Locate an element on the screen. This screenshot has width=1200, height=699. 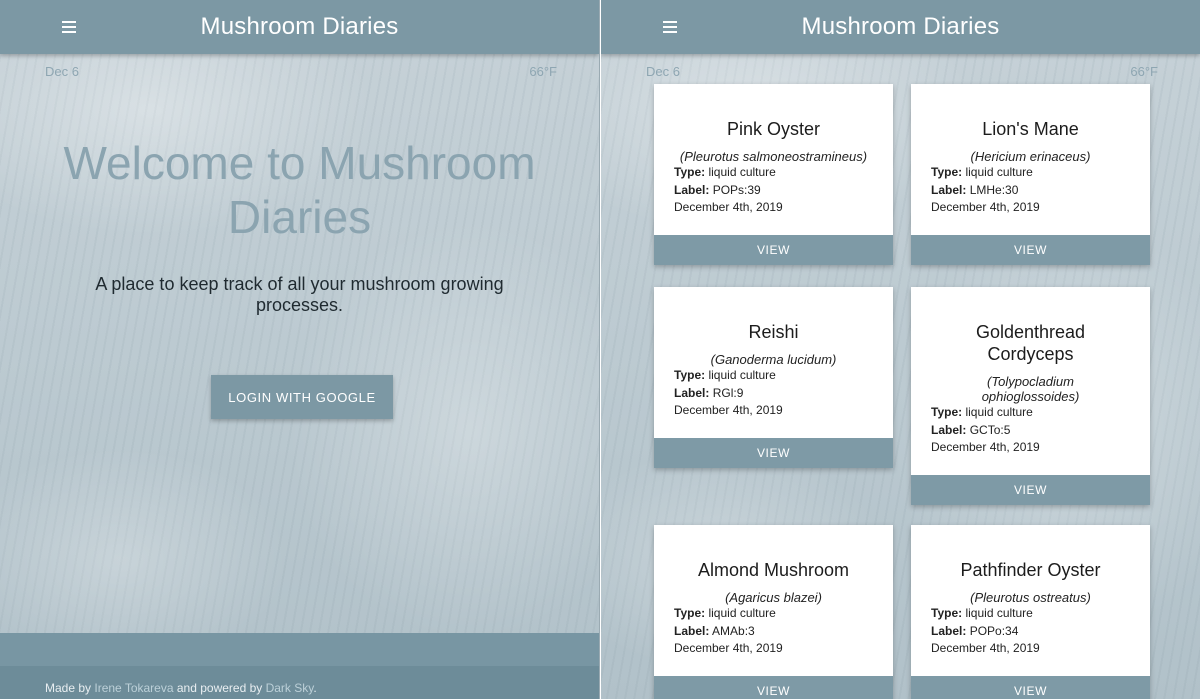
culture-name: Pathfinder Oyster is located at coordinates (1030, 570).